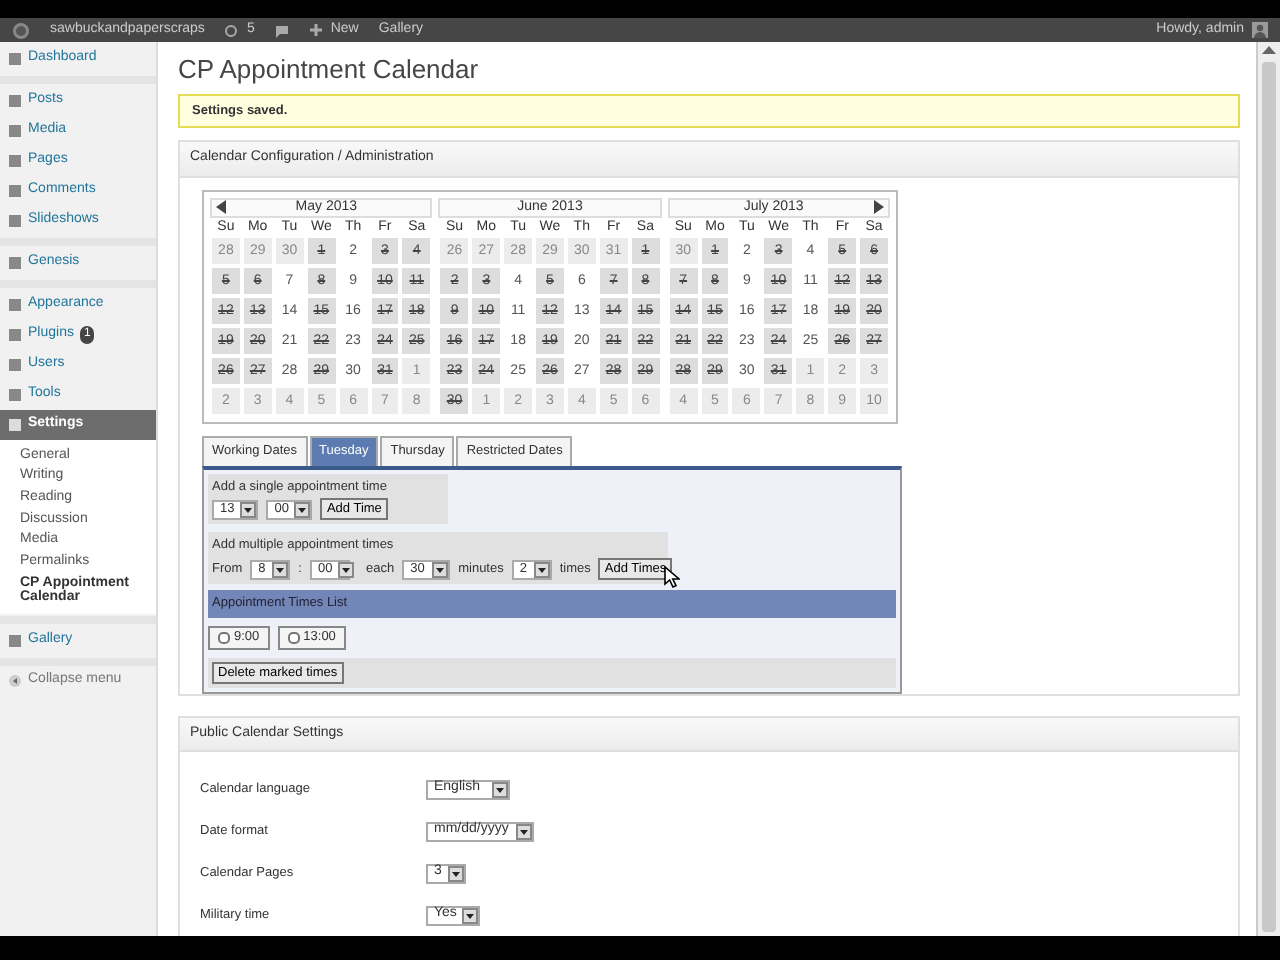  Describe the element at coordinates (282, 30) in the screenshot. I see `comment-icon` at that location.